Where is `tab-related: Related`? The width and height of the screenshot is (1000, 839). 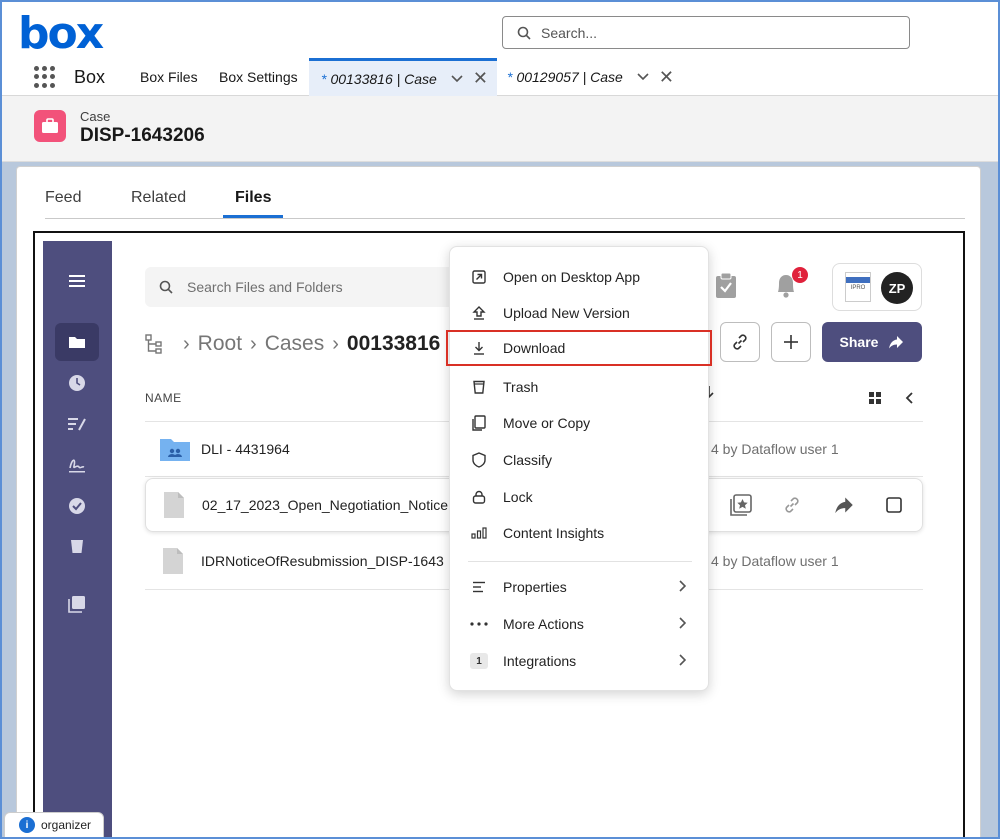 tab-related: Related is located at coordinates (158, 202).